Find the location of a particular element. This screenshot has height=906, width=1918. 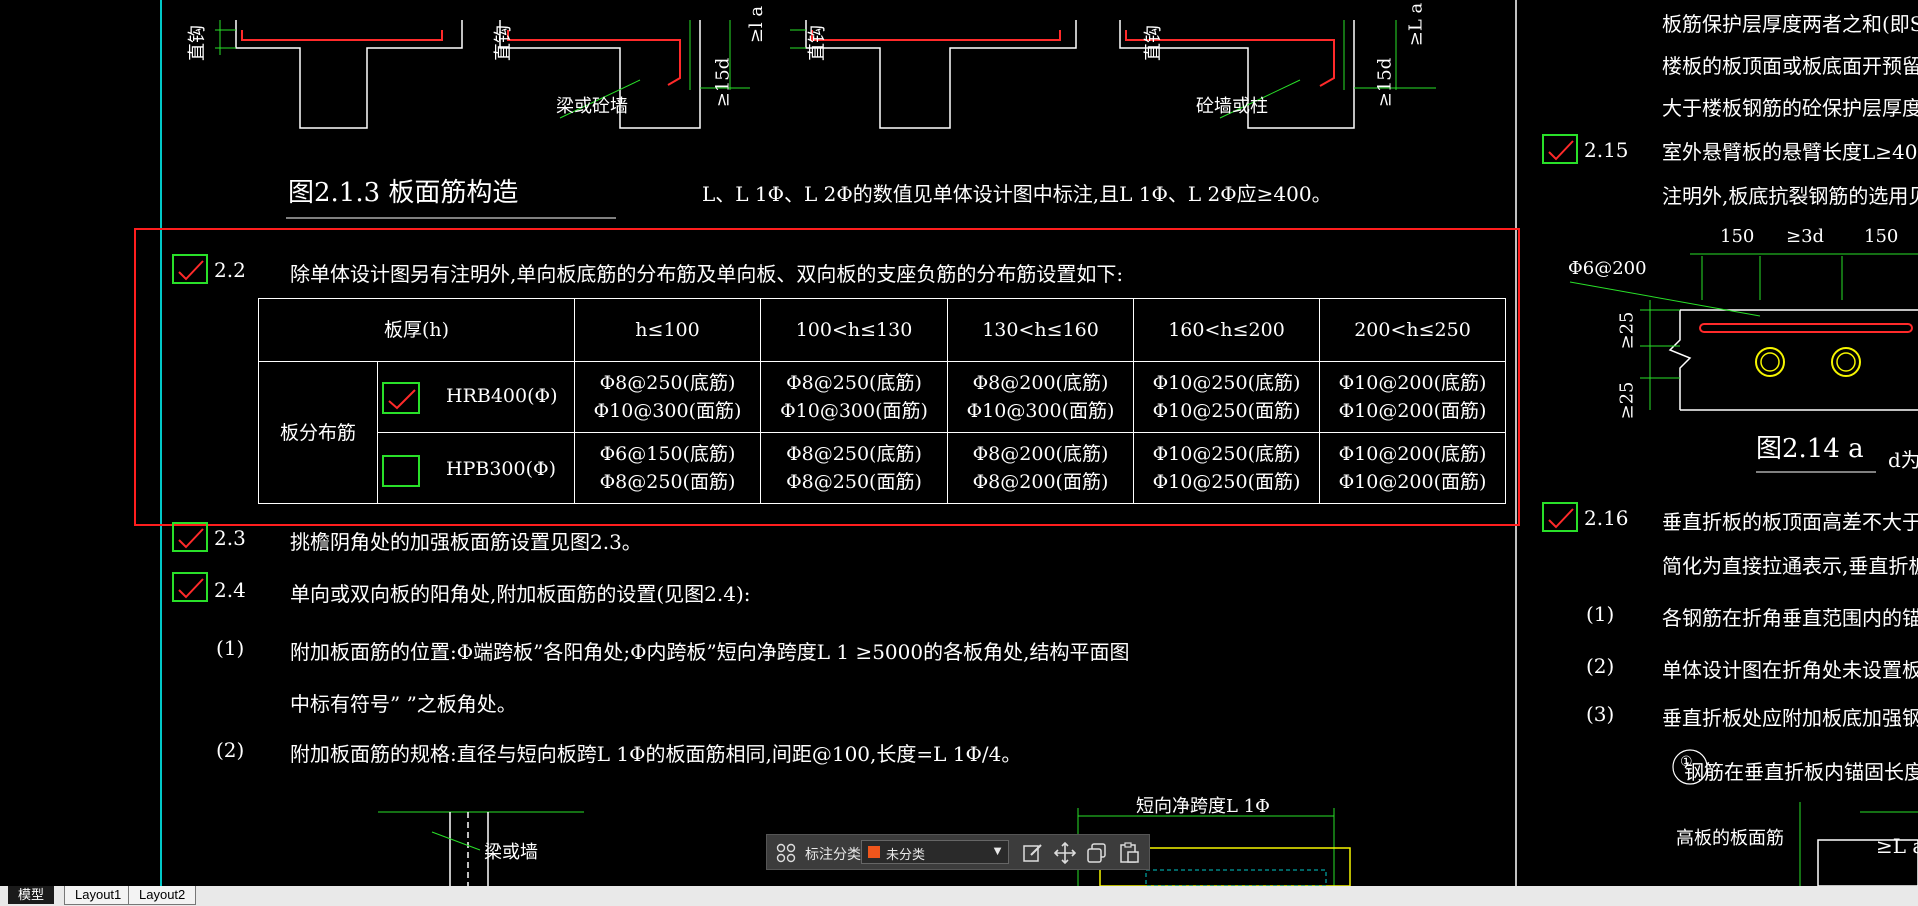

label-concrete-wall: 砼墙或柱 is located at coordinates (1232, 106).